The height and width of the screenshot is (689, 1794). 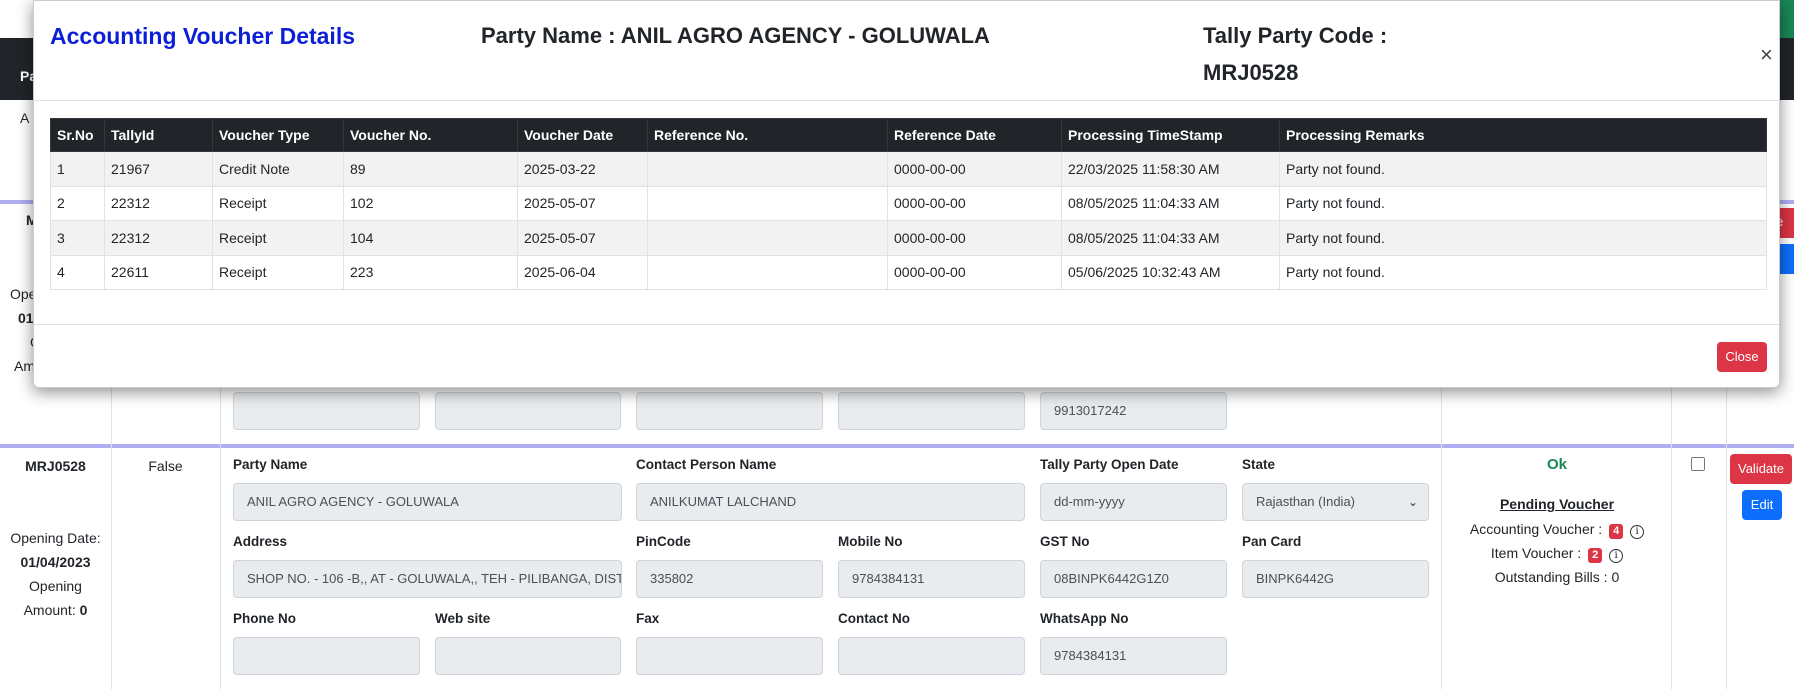 What do you see at coordinates (1259, 464) in the screenshot?
I see `state-label: State` at bounding box center [1259, 464].